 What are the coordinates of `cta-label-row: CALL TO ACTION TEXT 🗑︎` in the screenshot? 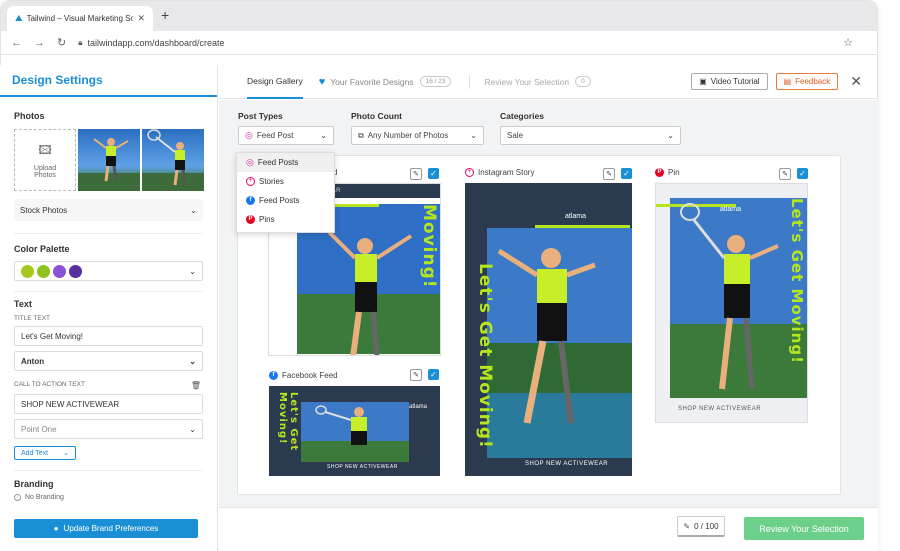 It's located at (108, 385).